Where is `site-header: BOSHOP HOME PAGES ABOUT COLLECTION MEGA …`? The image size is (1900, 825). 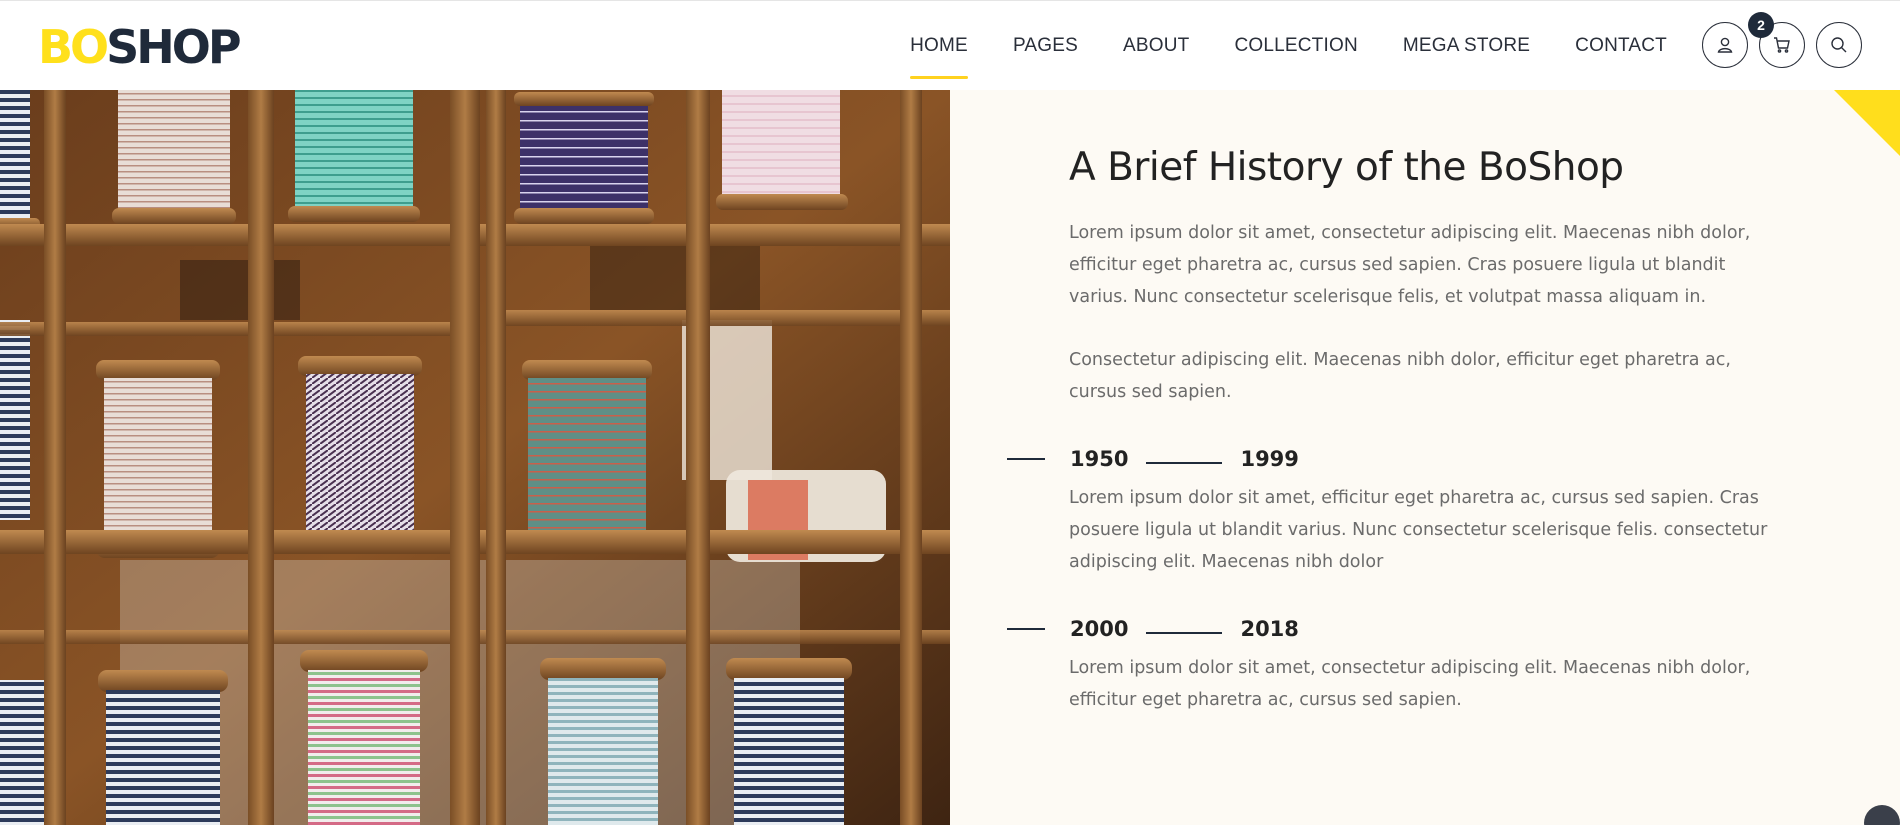
site-header: BOSHOP HOME PAGES ABOUT COLLECTION MEGA … is located at coordinates (950, 45).